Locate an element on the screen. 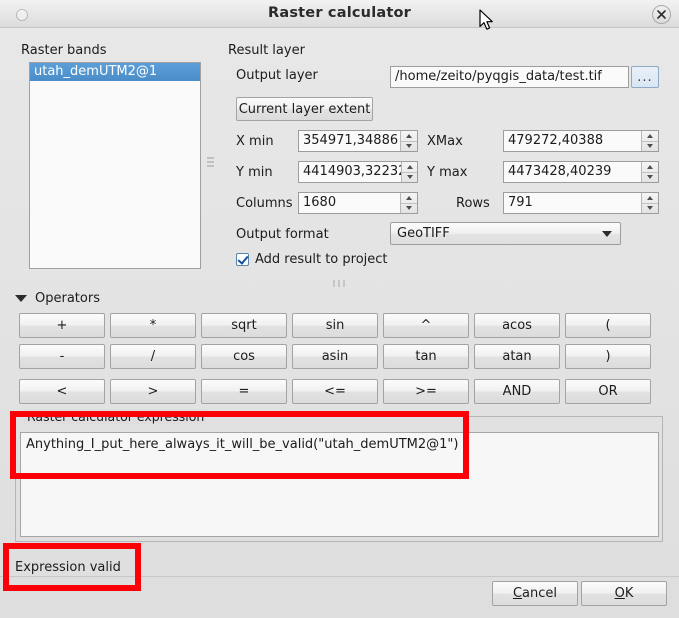 The image size is (679, 618). output-format-value: GeoTIFF is located at coordinates (423, 233).